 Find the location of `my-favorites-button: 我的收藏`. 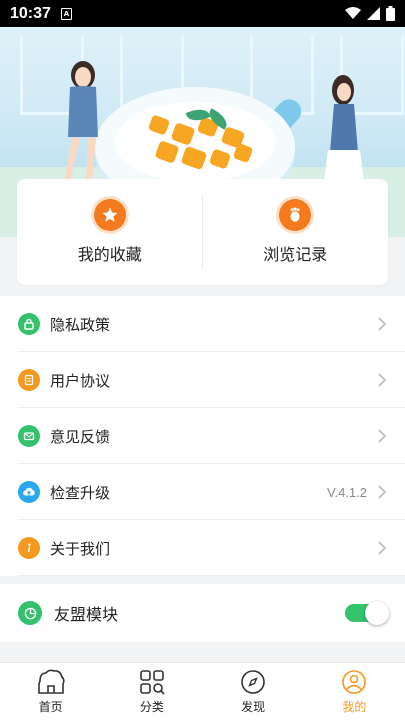

my-favorites-button: 我的收藏 is located at coordinates (110, 232).